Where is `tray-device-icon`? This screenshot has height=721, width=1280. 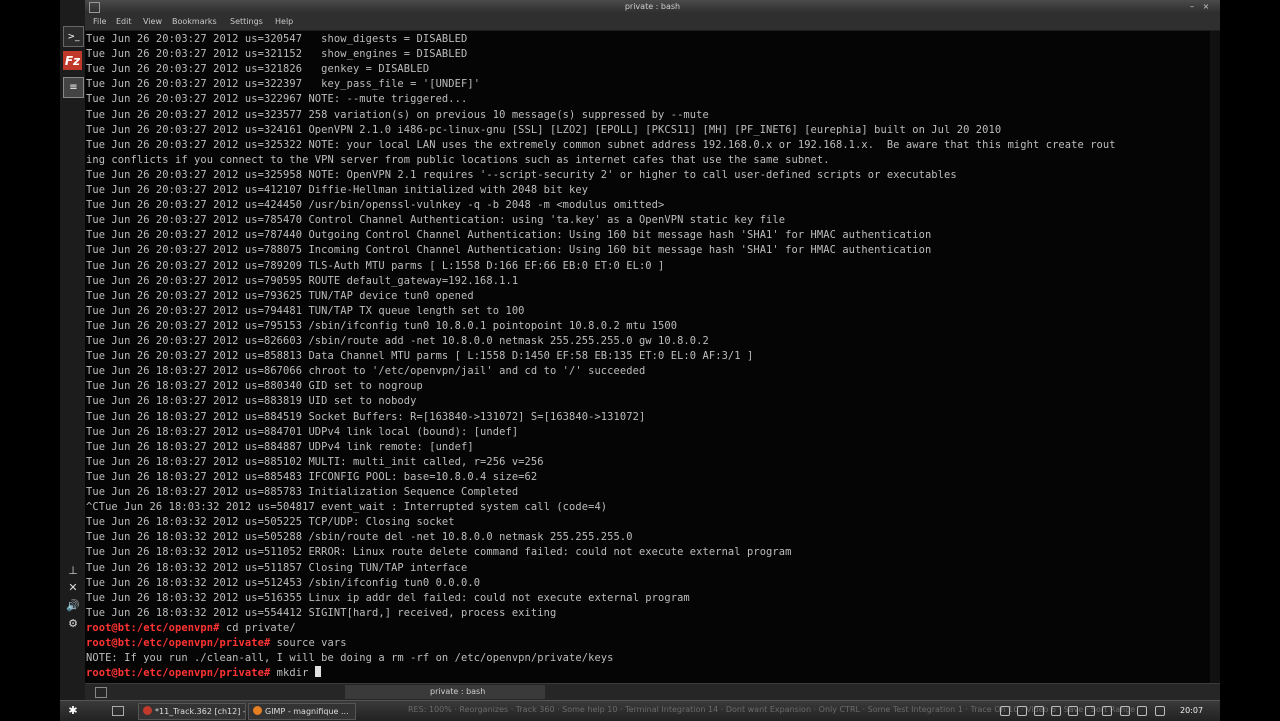
tray-device-icon is located at coordinates (1125, 711).